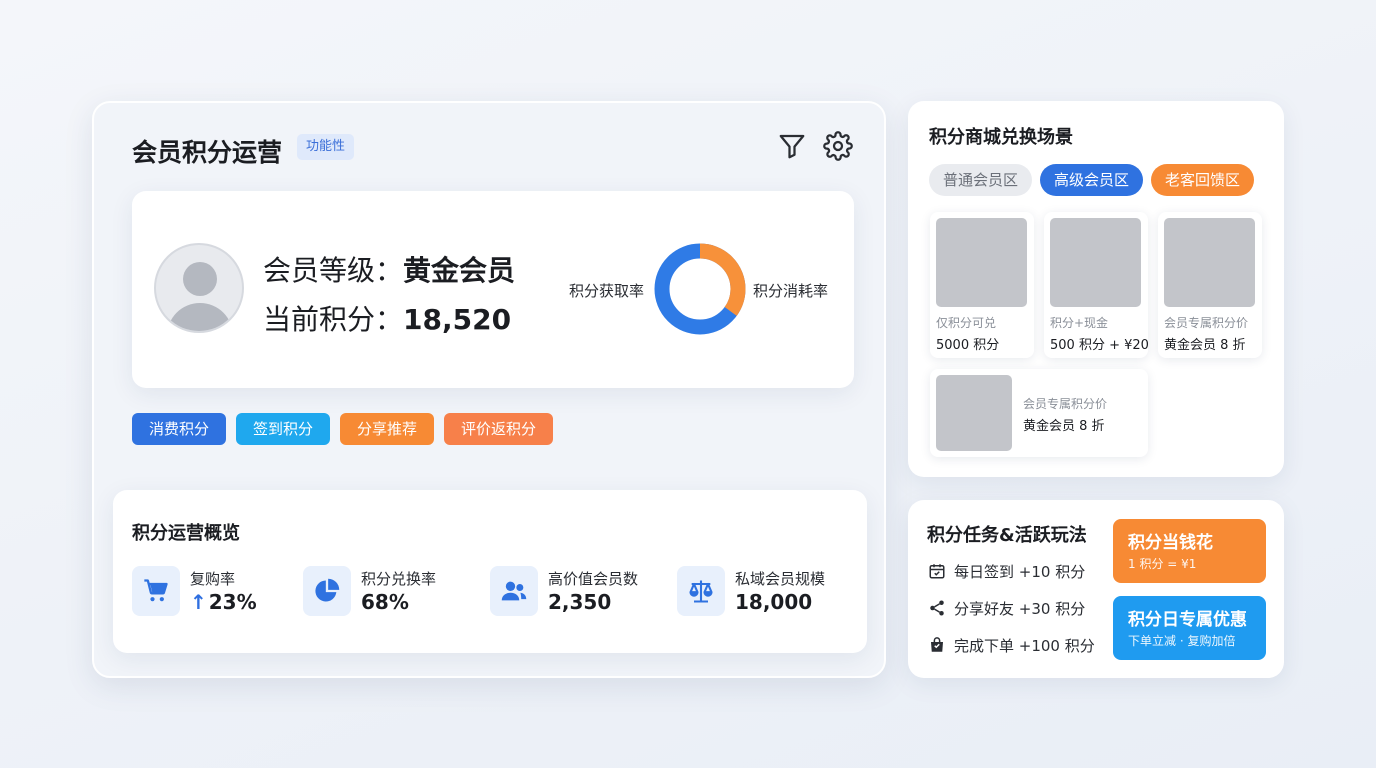 The image size is (1376, 768). Describe the element at coordinates (981, 180) in the screenshot. I see `tab-regular-member-zone: 普通会员区` at that location.